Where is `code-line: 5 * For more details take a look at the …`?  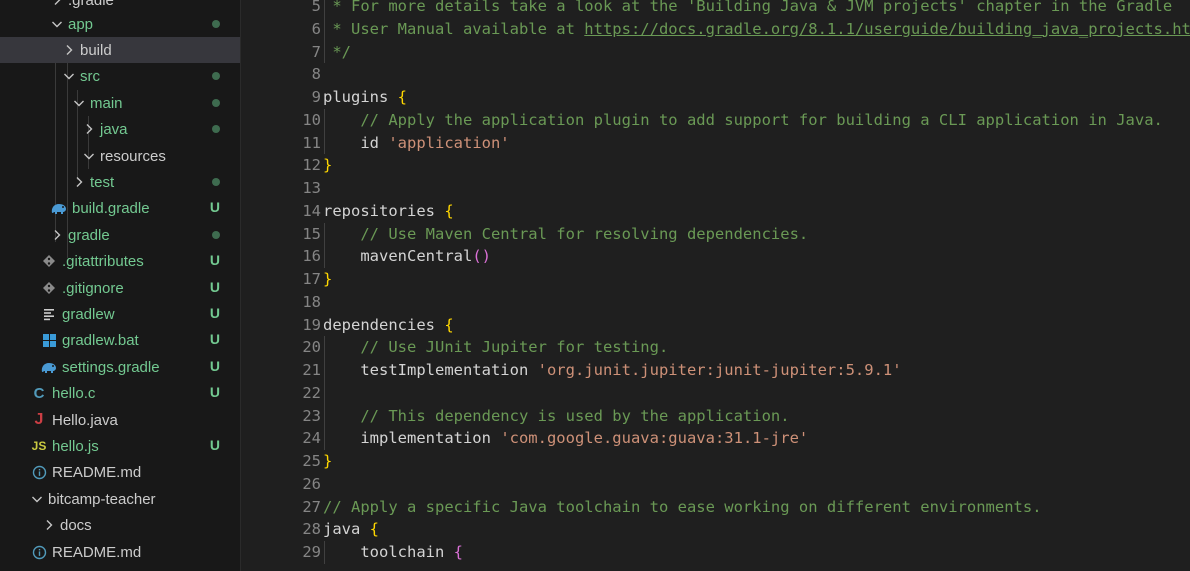
code-line: 5 * For more details take a look at the … is located at coordinates (715, 9).